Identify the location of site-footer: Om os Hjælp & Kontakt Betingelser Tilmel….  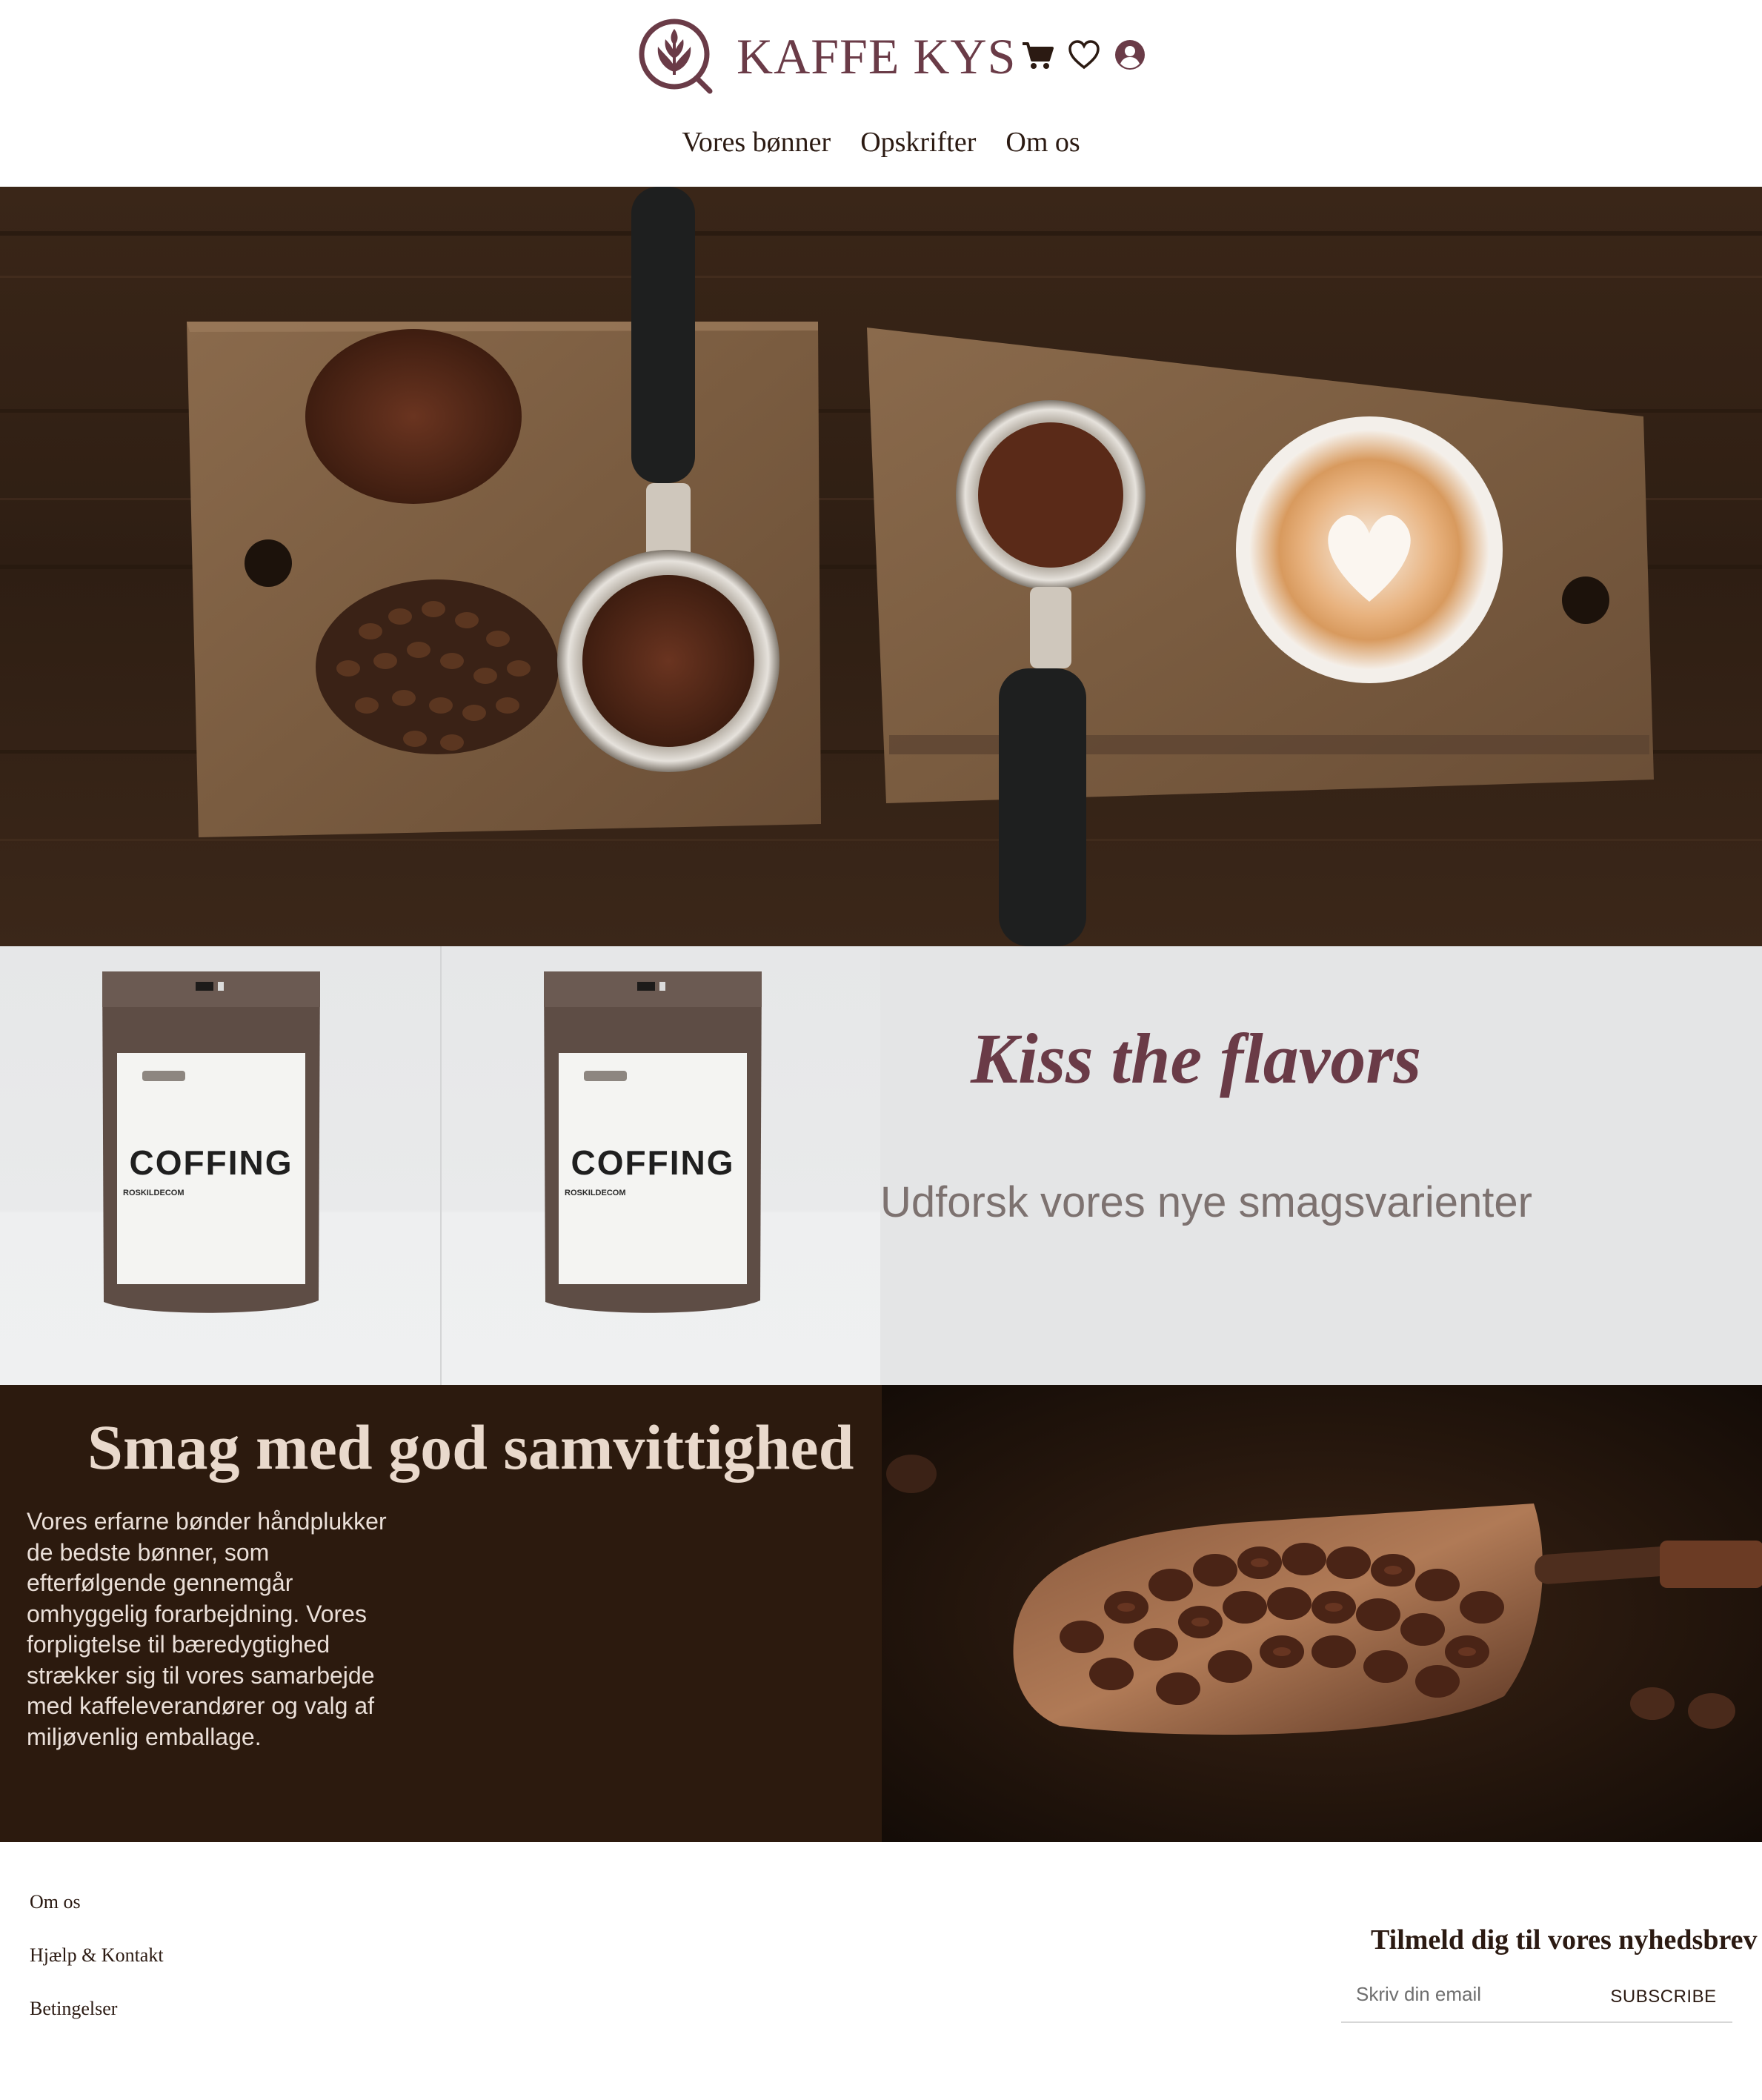
(881, 1971).